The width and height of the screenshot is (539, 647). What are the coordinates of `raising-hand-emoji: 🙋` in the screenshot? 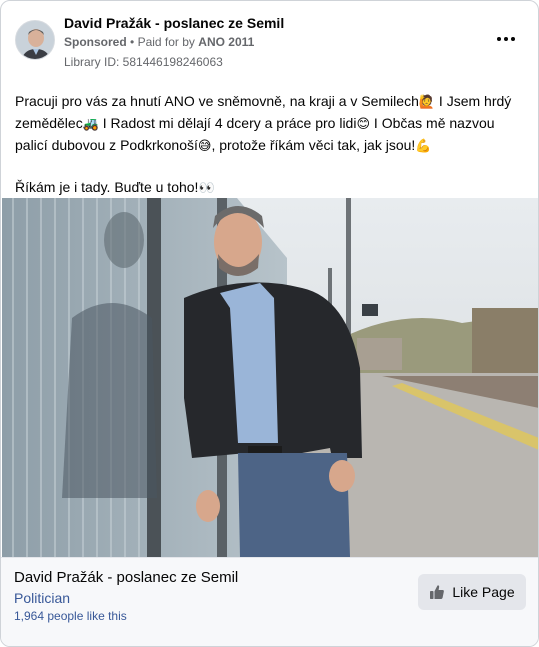 It's located at (427, 102).